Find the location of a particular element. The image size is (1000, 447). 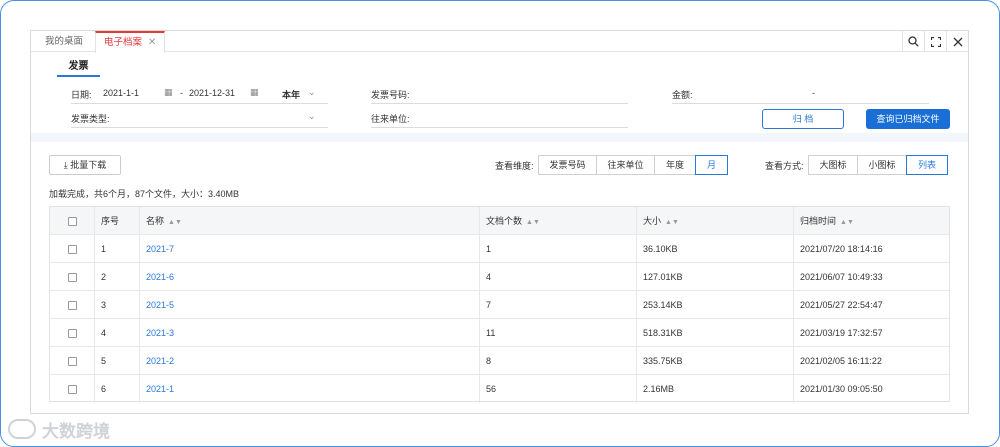

partner-field is located at coordinates (499, 127).